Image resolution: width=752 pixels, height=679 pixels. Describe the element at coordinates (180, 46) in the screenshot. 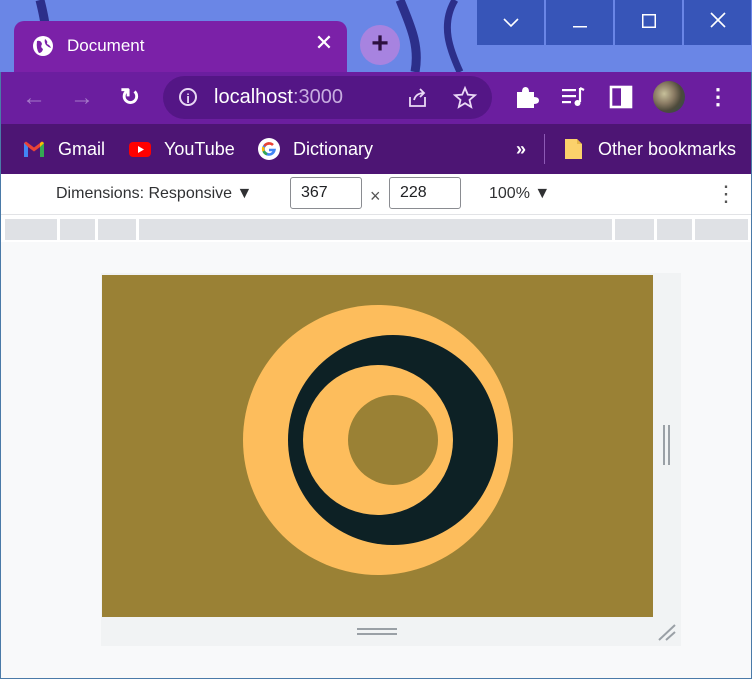

I see `browser-tab: Document ✕` at that location.